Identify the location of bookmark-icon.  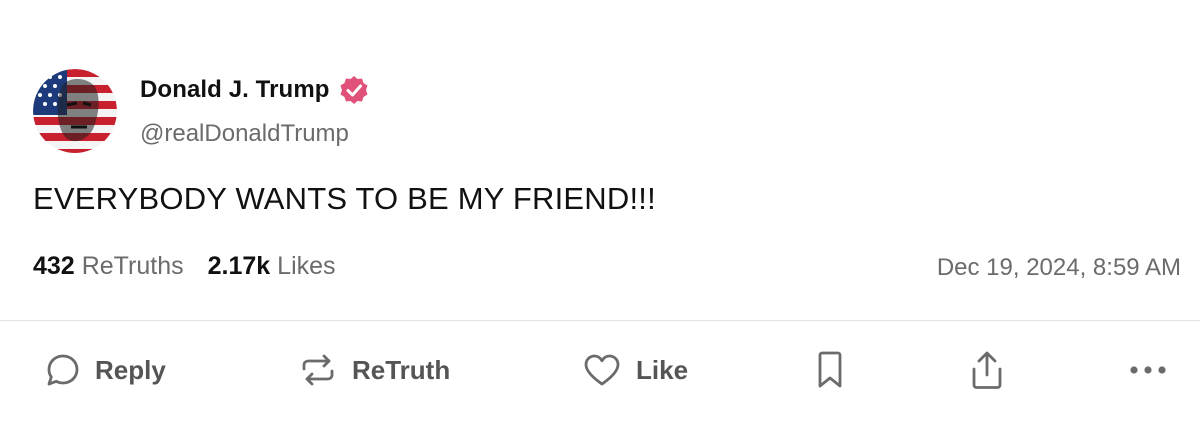
(830, 370).